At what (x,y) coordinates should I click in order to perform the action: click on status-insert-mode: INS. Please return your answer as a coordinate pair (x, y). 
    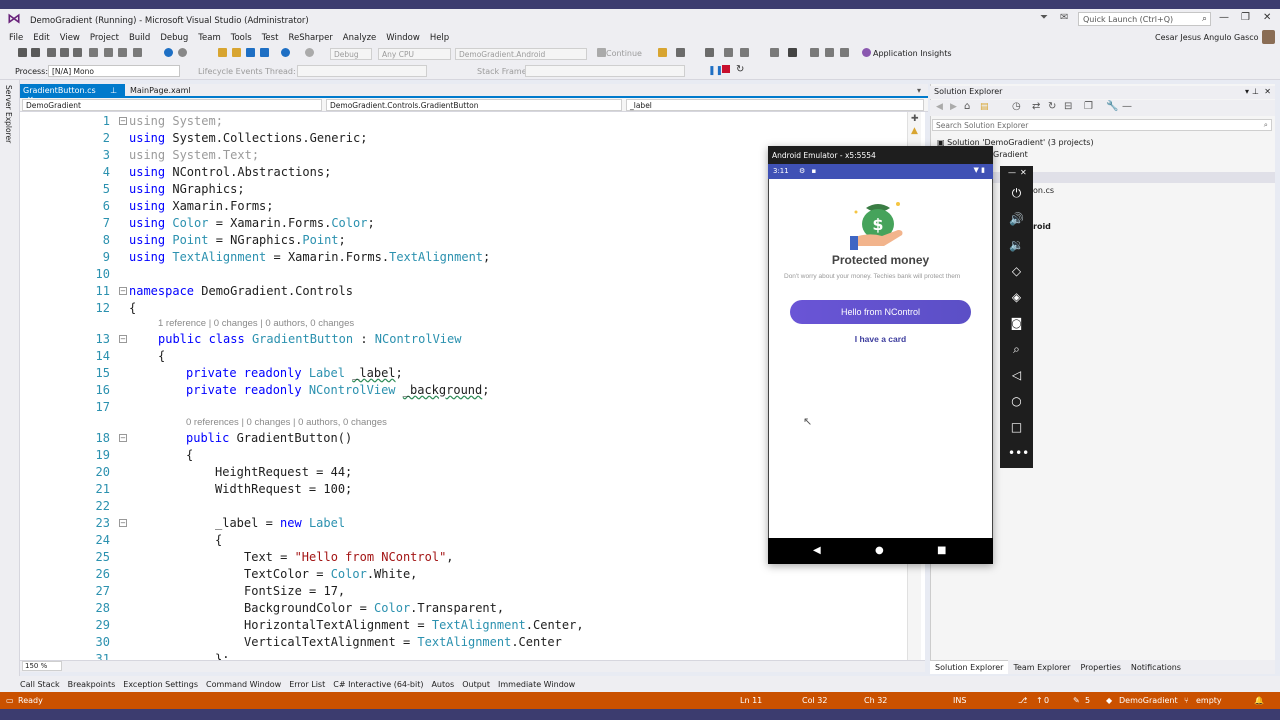
    Looking at the image, I should click on (959, 700).